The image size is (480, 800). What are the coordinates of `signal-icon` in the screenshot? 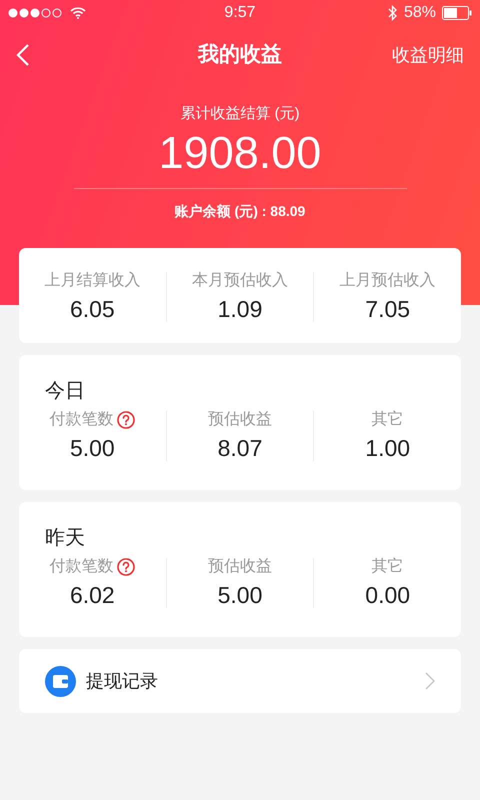 It's located at (36, 13).